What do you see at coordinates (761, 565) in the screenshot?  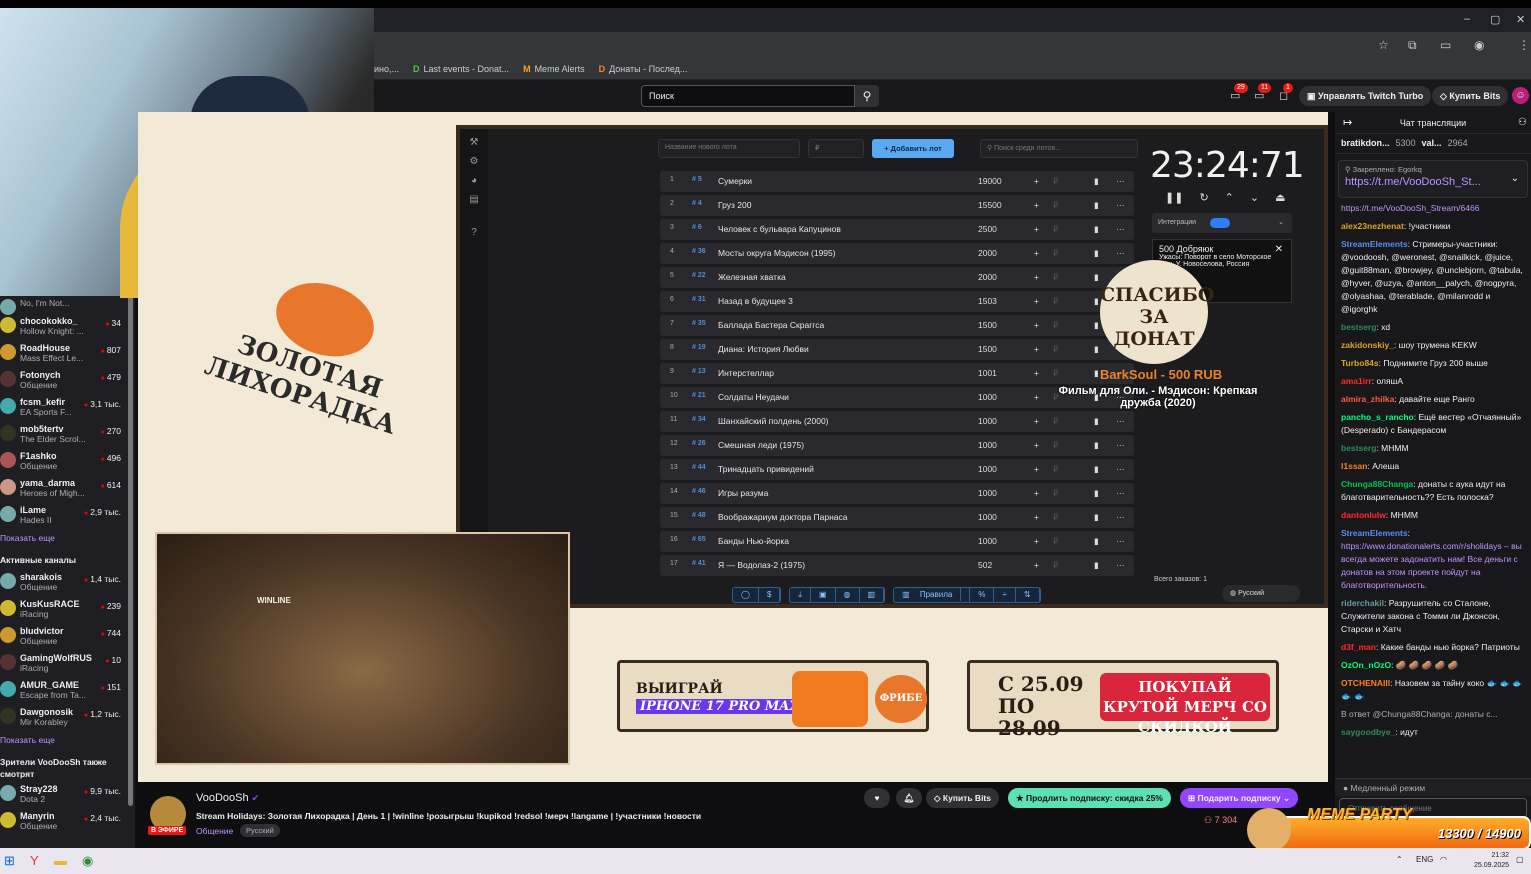 I see `lot-name: Я — Водолаз-2 (1975)` at bounding box center [761, 565].